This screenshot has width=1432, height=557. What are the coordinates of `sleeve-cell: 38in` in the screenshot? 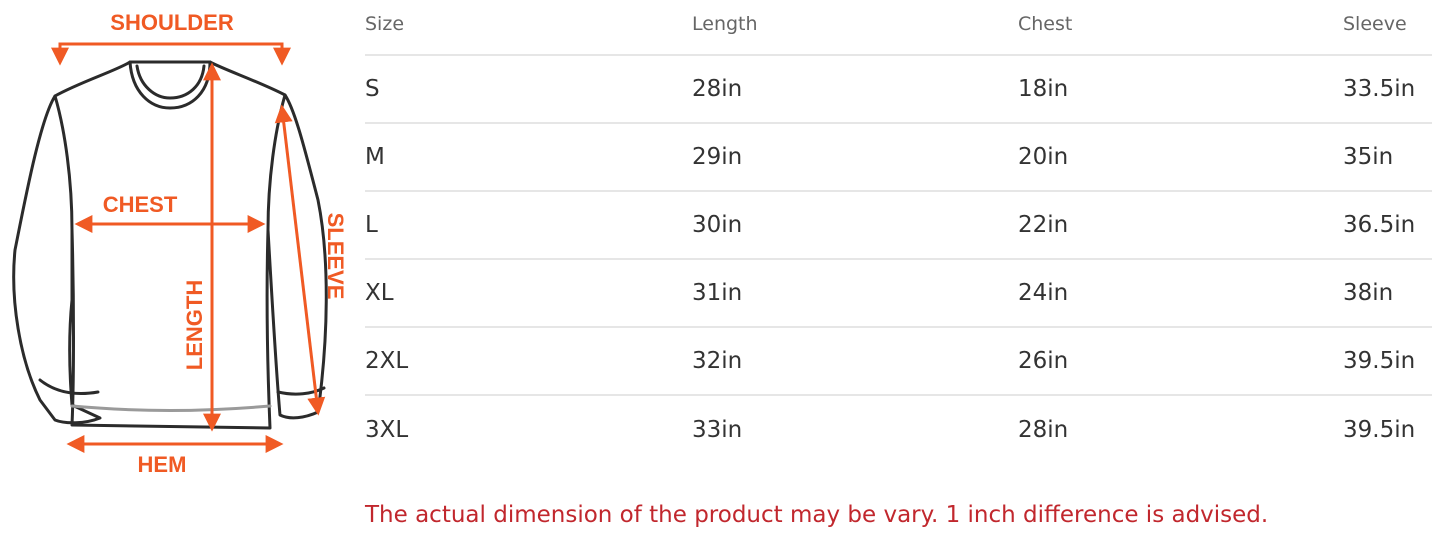 It's located at (1368, 293).